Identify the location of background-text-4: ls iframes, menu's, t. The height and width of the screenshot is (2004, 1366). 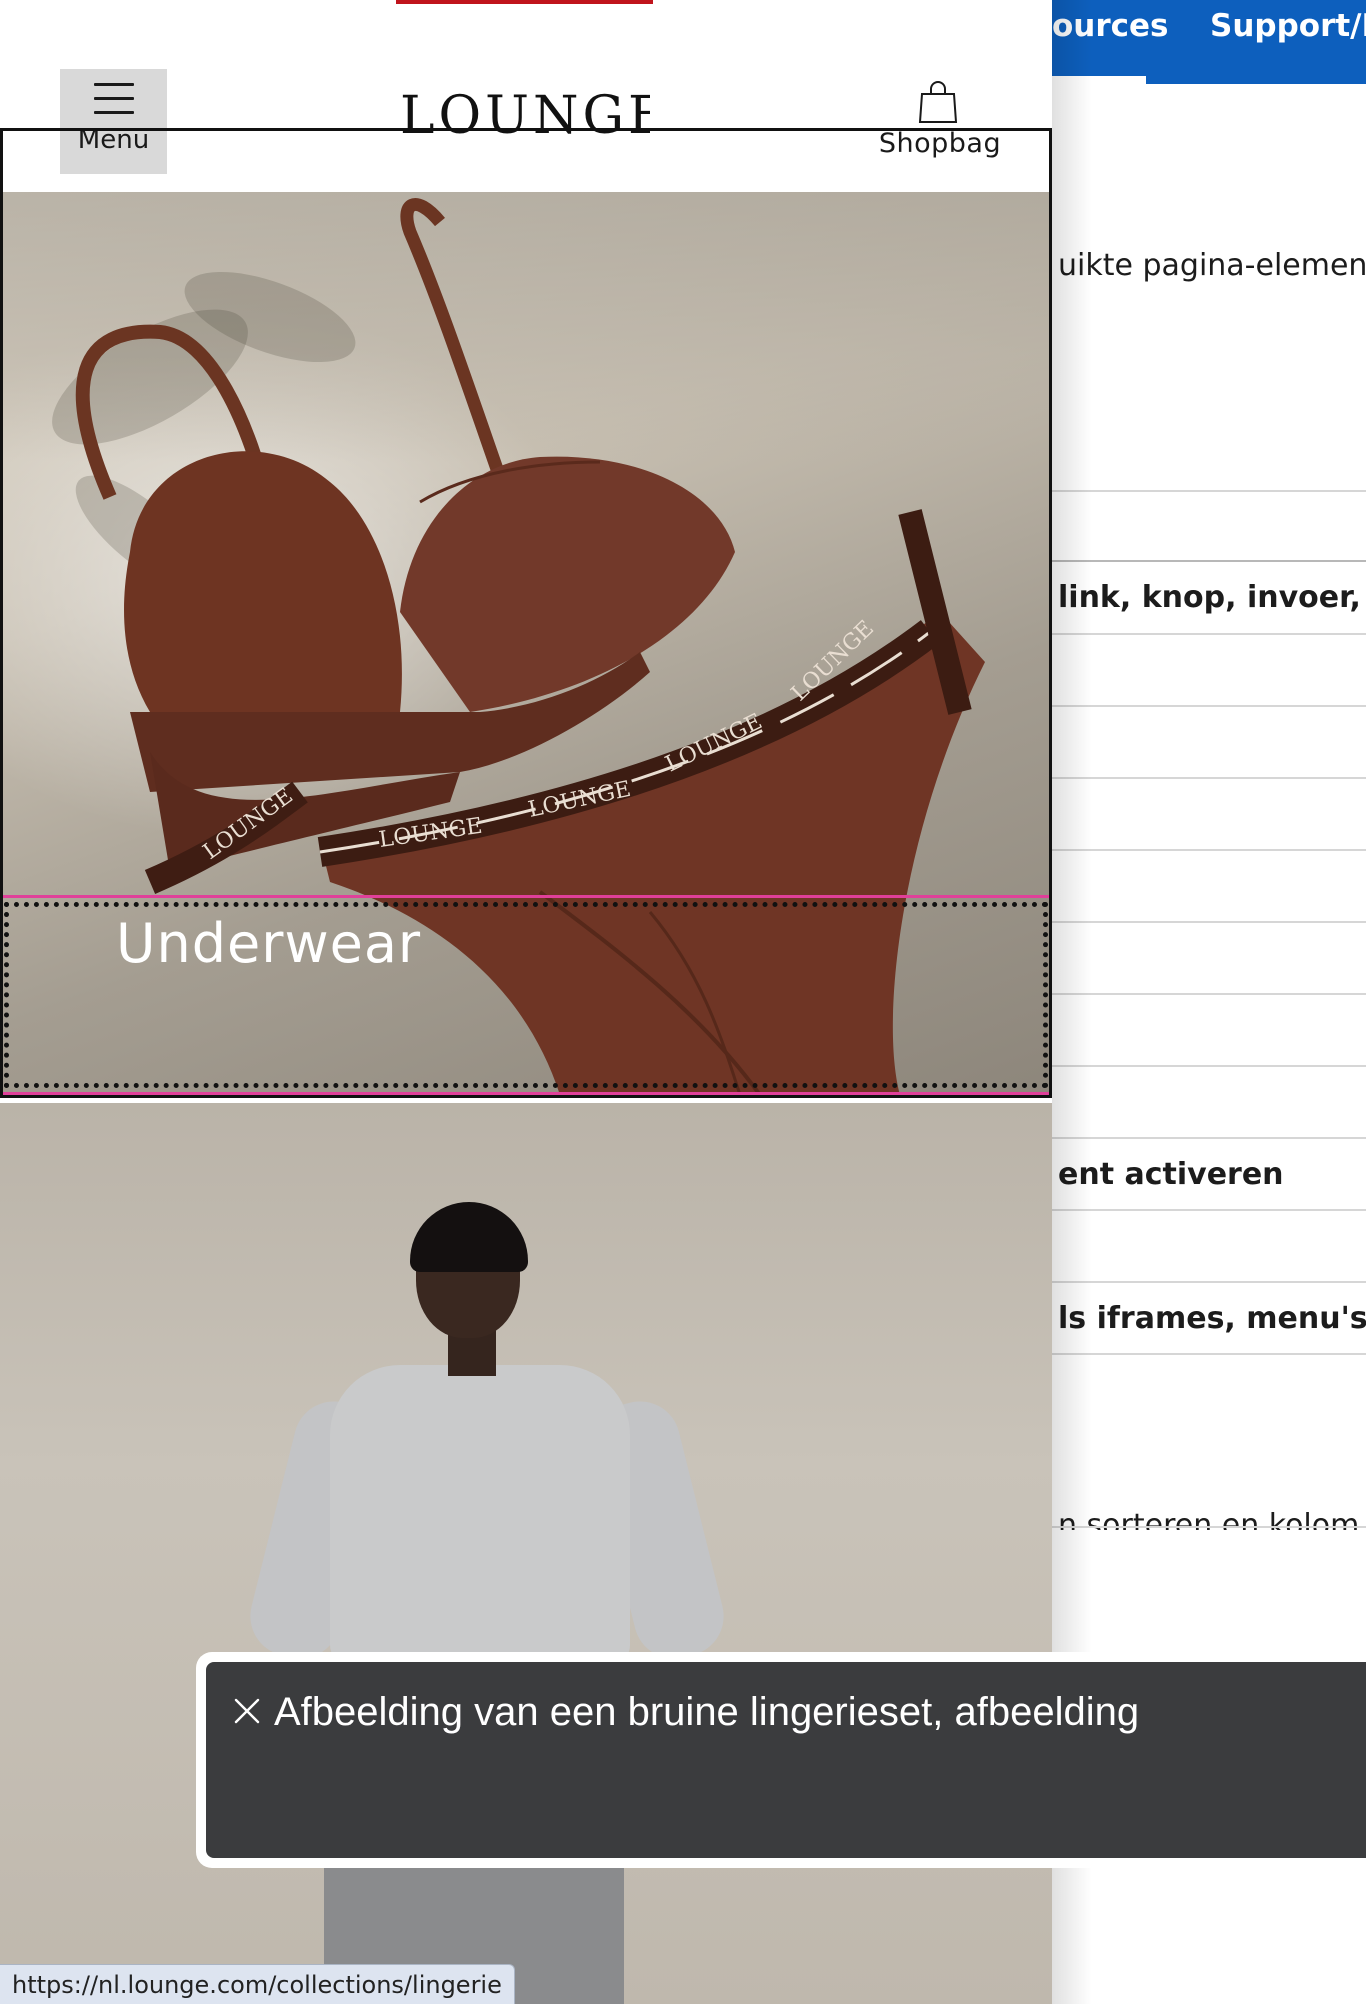
(1212, 1318).